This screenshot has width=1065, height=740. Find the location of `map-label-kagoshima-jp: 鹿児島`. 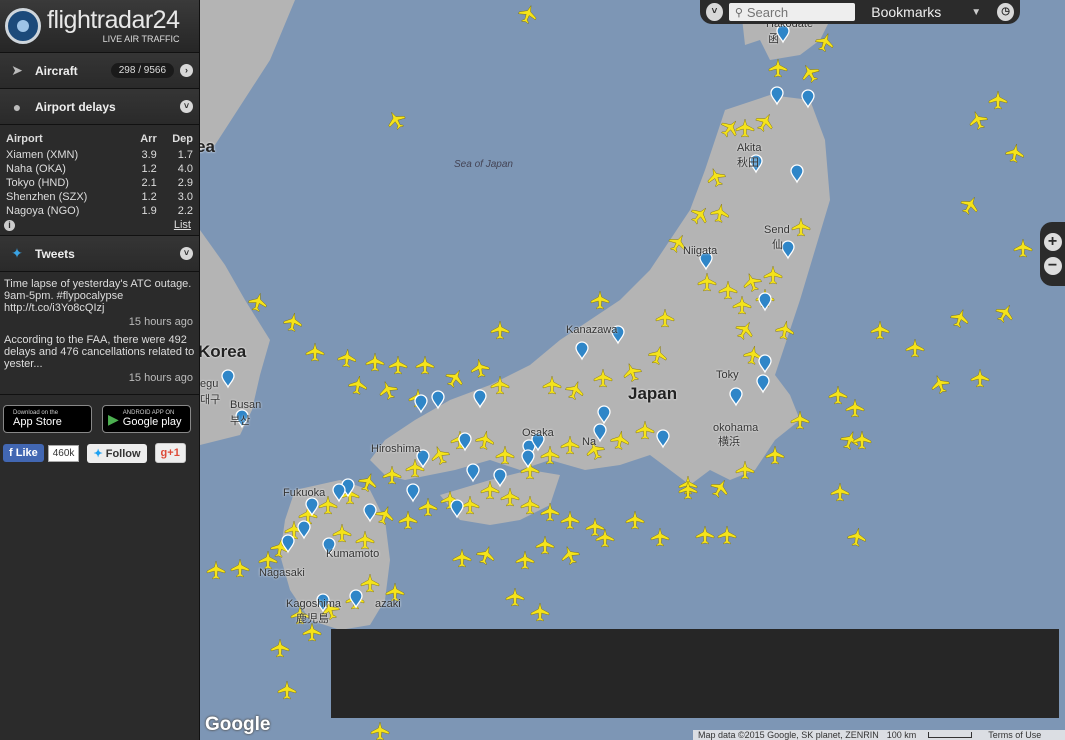

map-label-kagoshima-jp: 鹿児島 is located at coordinates (312, 619).